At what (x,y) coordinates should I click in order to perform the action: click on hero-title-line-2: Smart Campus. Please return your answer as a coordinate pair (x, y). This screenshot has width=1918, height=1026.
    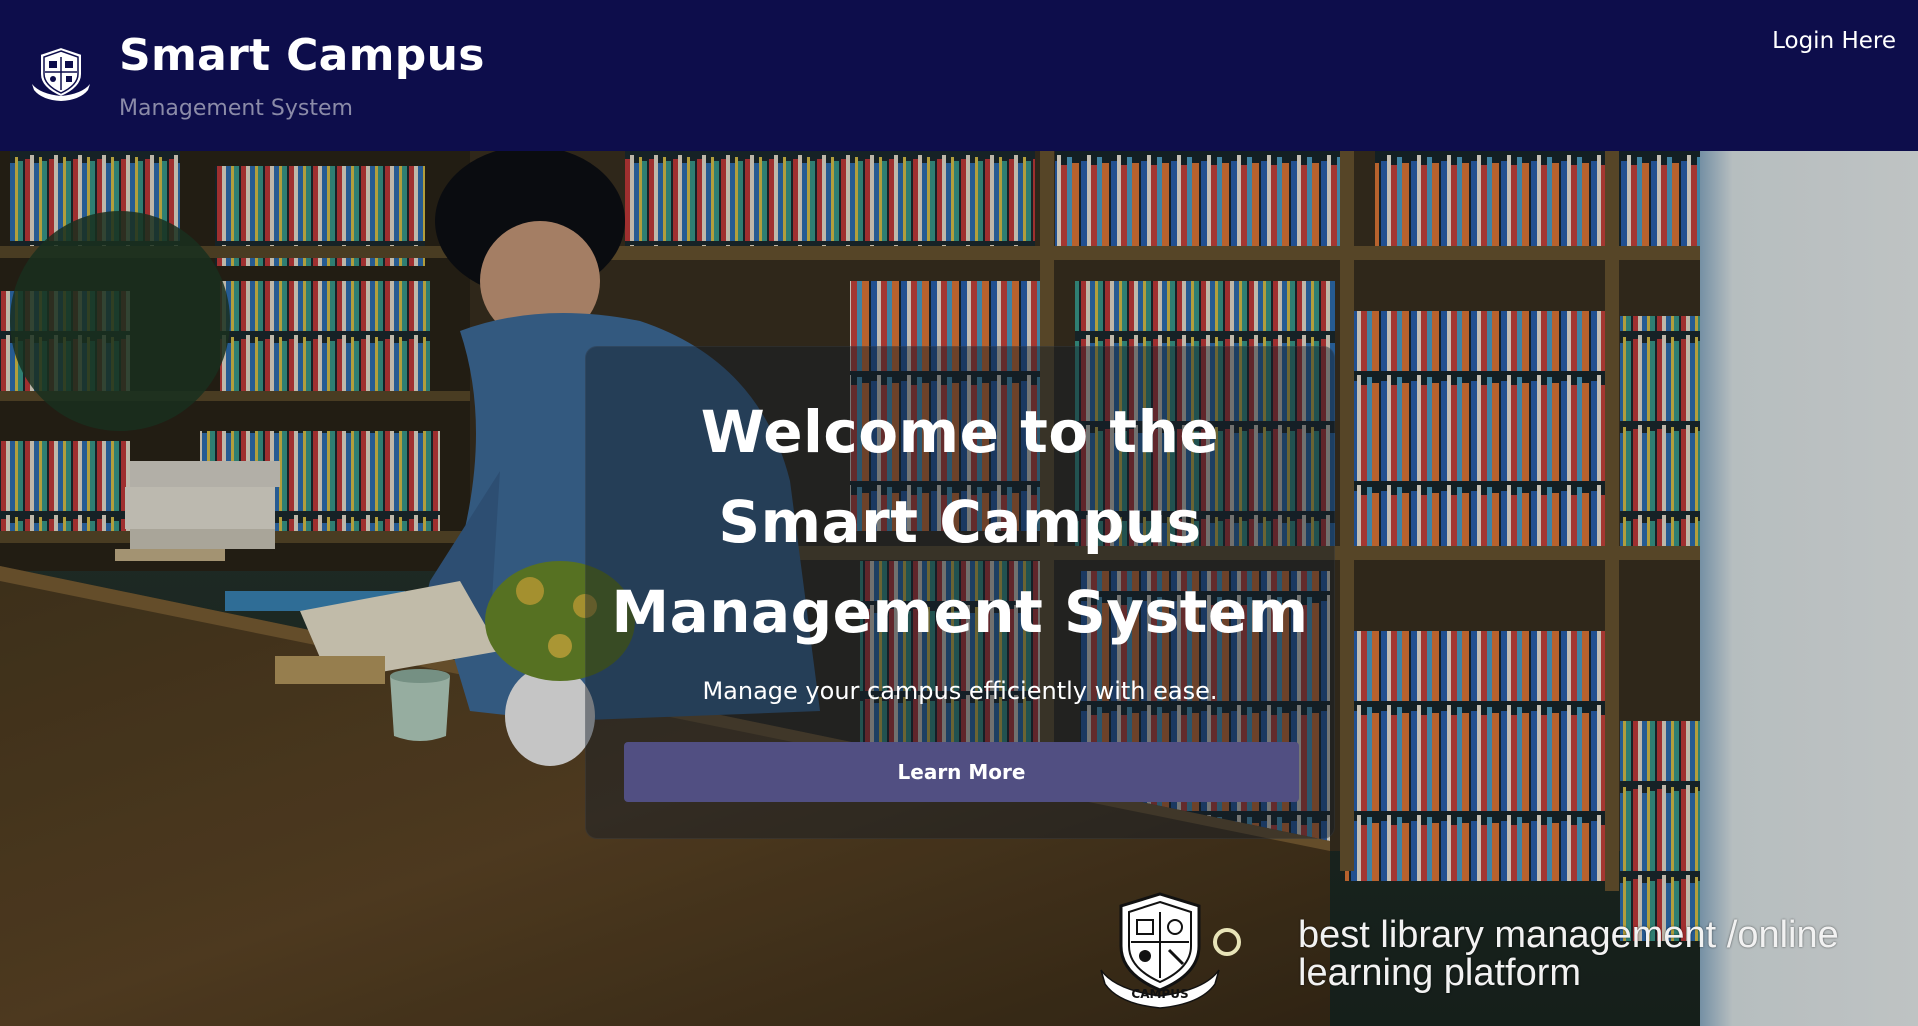
    Looking at the image, I should click on (960, 522).